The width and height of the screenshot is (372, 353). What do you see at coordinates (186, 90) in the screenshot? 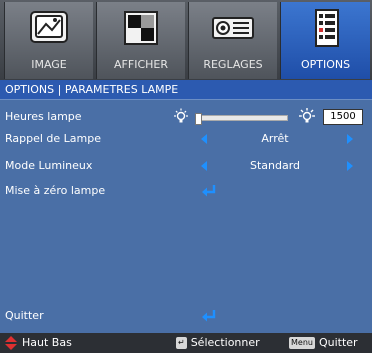
I see `page-title: OPTIONS | PARAMETRES LAMPE` at bounding box center [186, 90].